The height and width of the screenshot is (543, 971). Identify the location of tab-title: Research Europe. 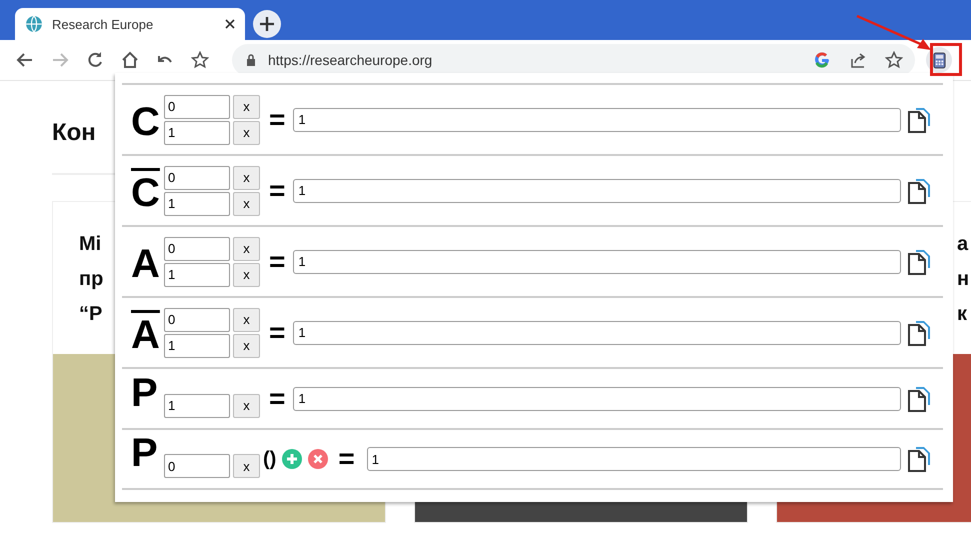
(103, 24).